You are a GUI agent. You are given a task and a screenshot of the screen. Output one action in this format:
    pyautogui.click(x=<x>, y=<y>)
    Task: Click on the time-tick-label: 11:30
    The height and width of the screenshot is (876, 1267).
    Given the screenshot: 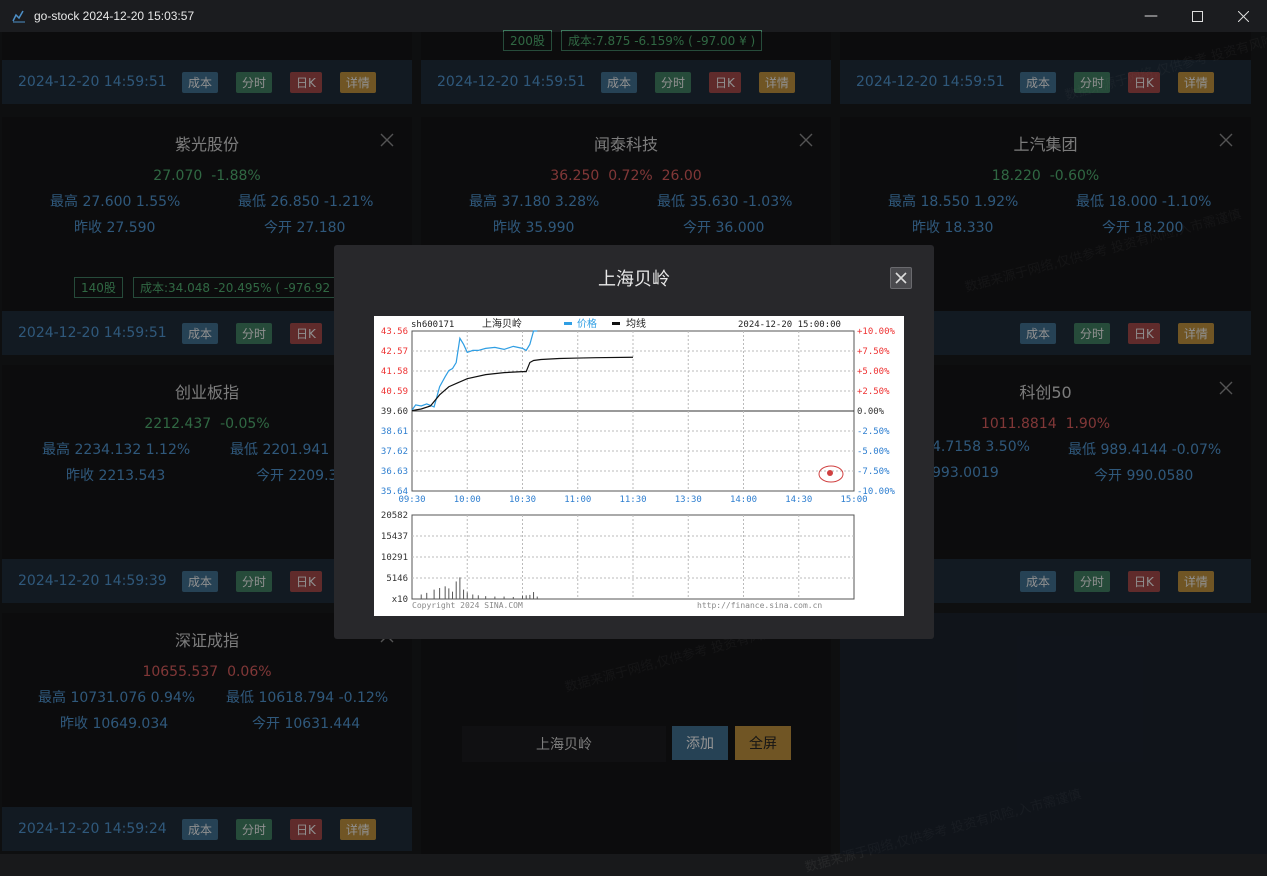 What is the action you would take?
    pyautogui.click(x=632, y=500)
    